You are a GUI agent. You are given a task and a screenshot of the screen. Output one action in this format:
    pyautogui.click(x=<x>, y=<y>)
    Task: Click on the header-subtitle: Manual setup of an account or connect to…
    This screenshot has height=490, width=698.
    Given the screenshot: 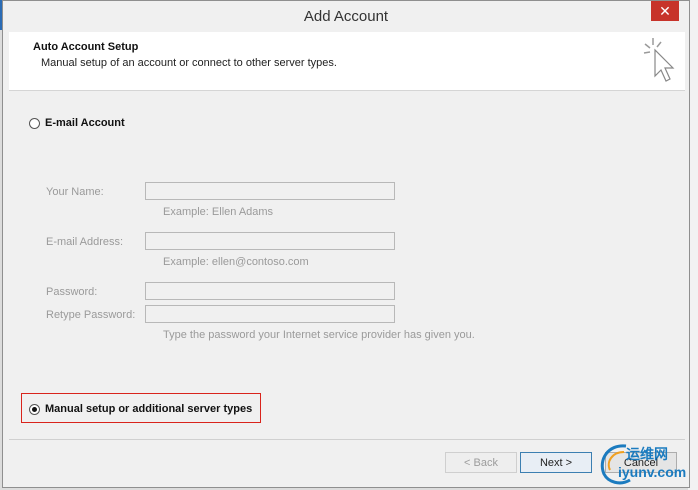 What is the action you would take?
    pyautogui.click(x=189, y=63)
    